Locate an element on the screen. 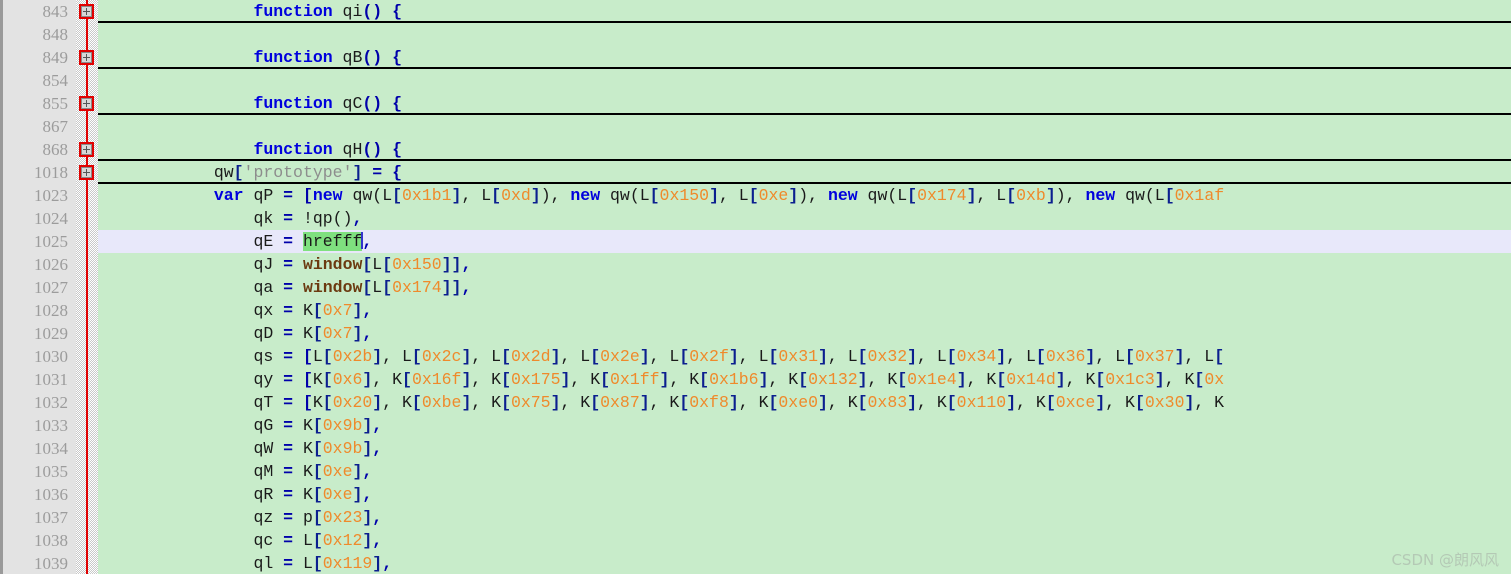  code-identifier: K is located at coordinates (307, 448).